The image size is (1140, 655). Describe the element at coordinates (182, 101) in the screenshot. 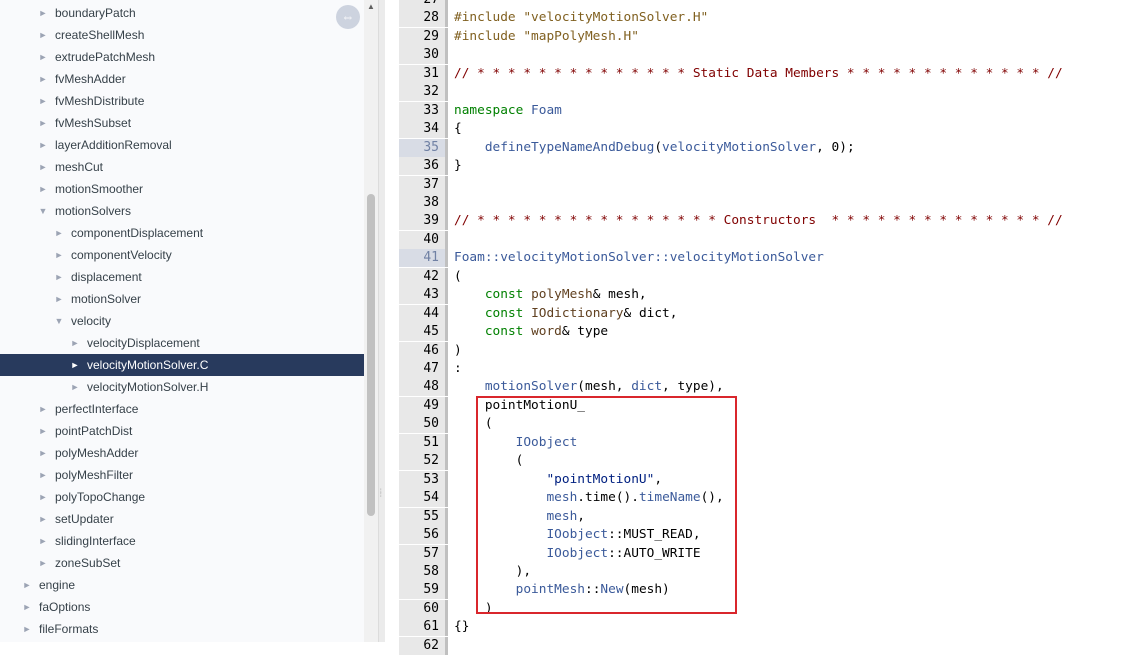

I see `tree-item: ► fvMeshDistribute` at that location.